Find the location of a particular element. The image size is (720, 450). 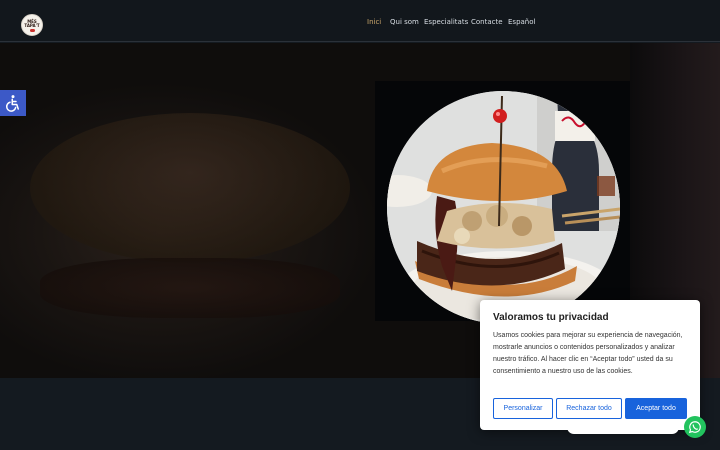

nav-item-language: Español is located at coordinates (521, 22).